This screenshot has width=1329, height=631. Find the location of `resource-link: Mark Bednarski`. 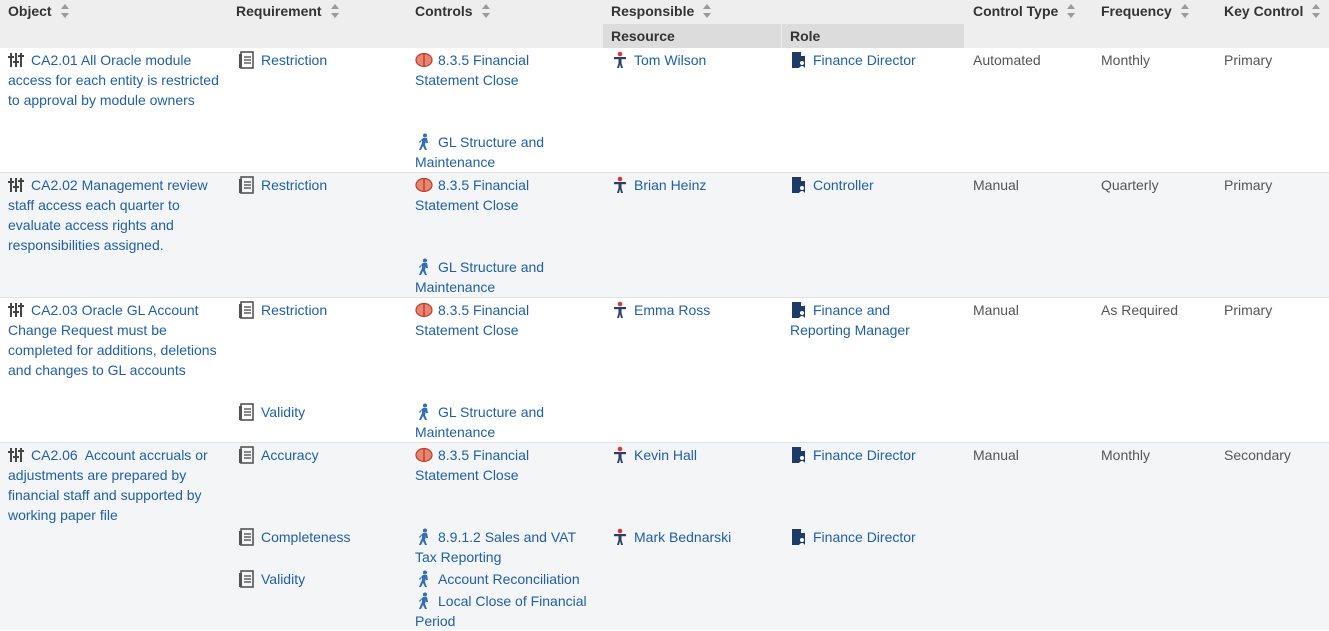

resource-link: Mark Bednarski is located at coordinates (682, 537).